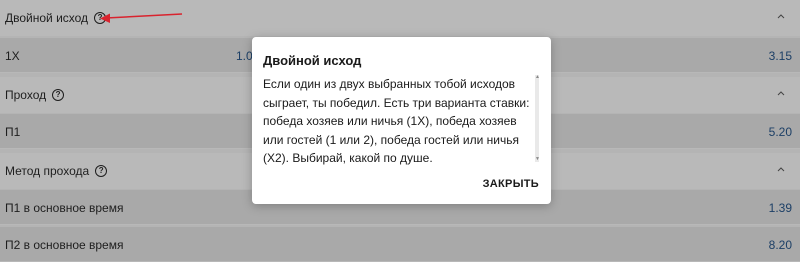 The width and height of the screenshot is (800, 262). I want to click on dialog-title: Двойной исход, so click(312, 60).